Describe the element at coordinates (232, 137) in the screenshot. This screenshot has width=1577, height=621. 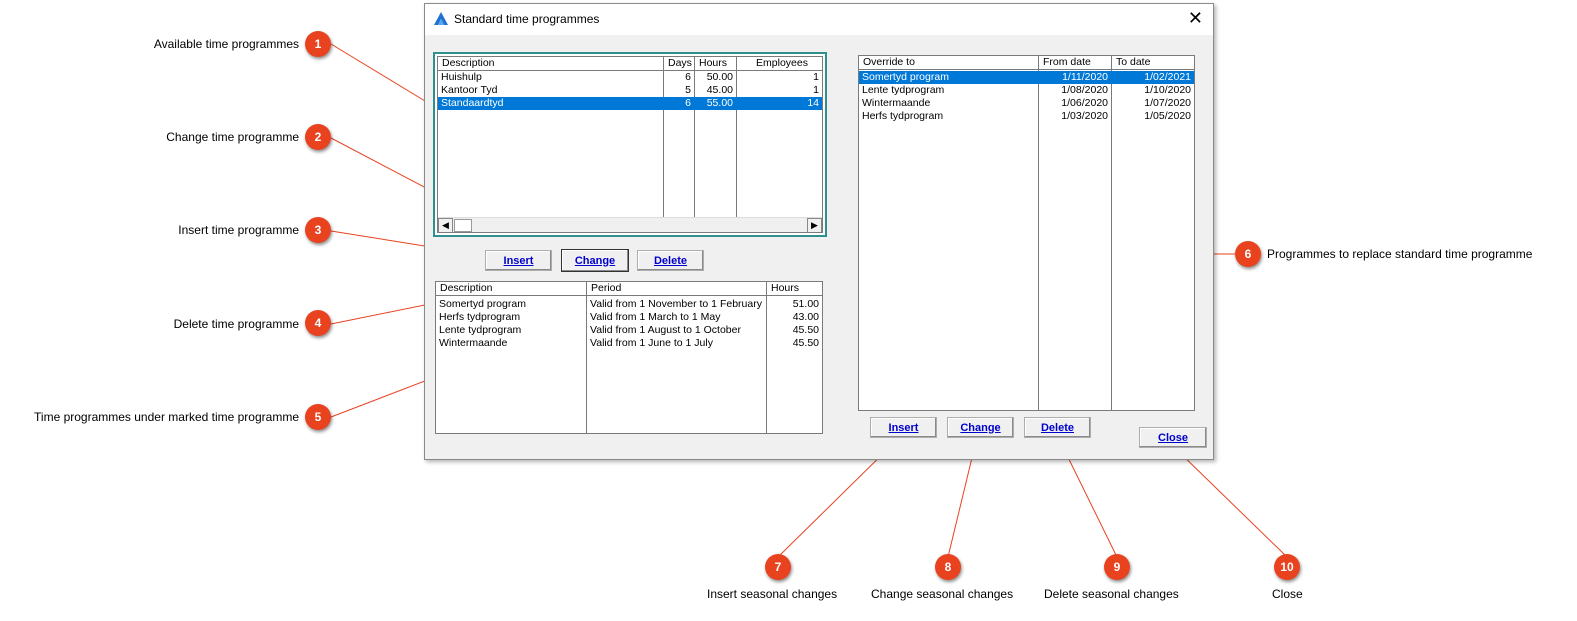
I see `callout-label-2: Change time programme` at that location.